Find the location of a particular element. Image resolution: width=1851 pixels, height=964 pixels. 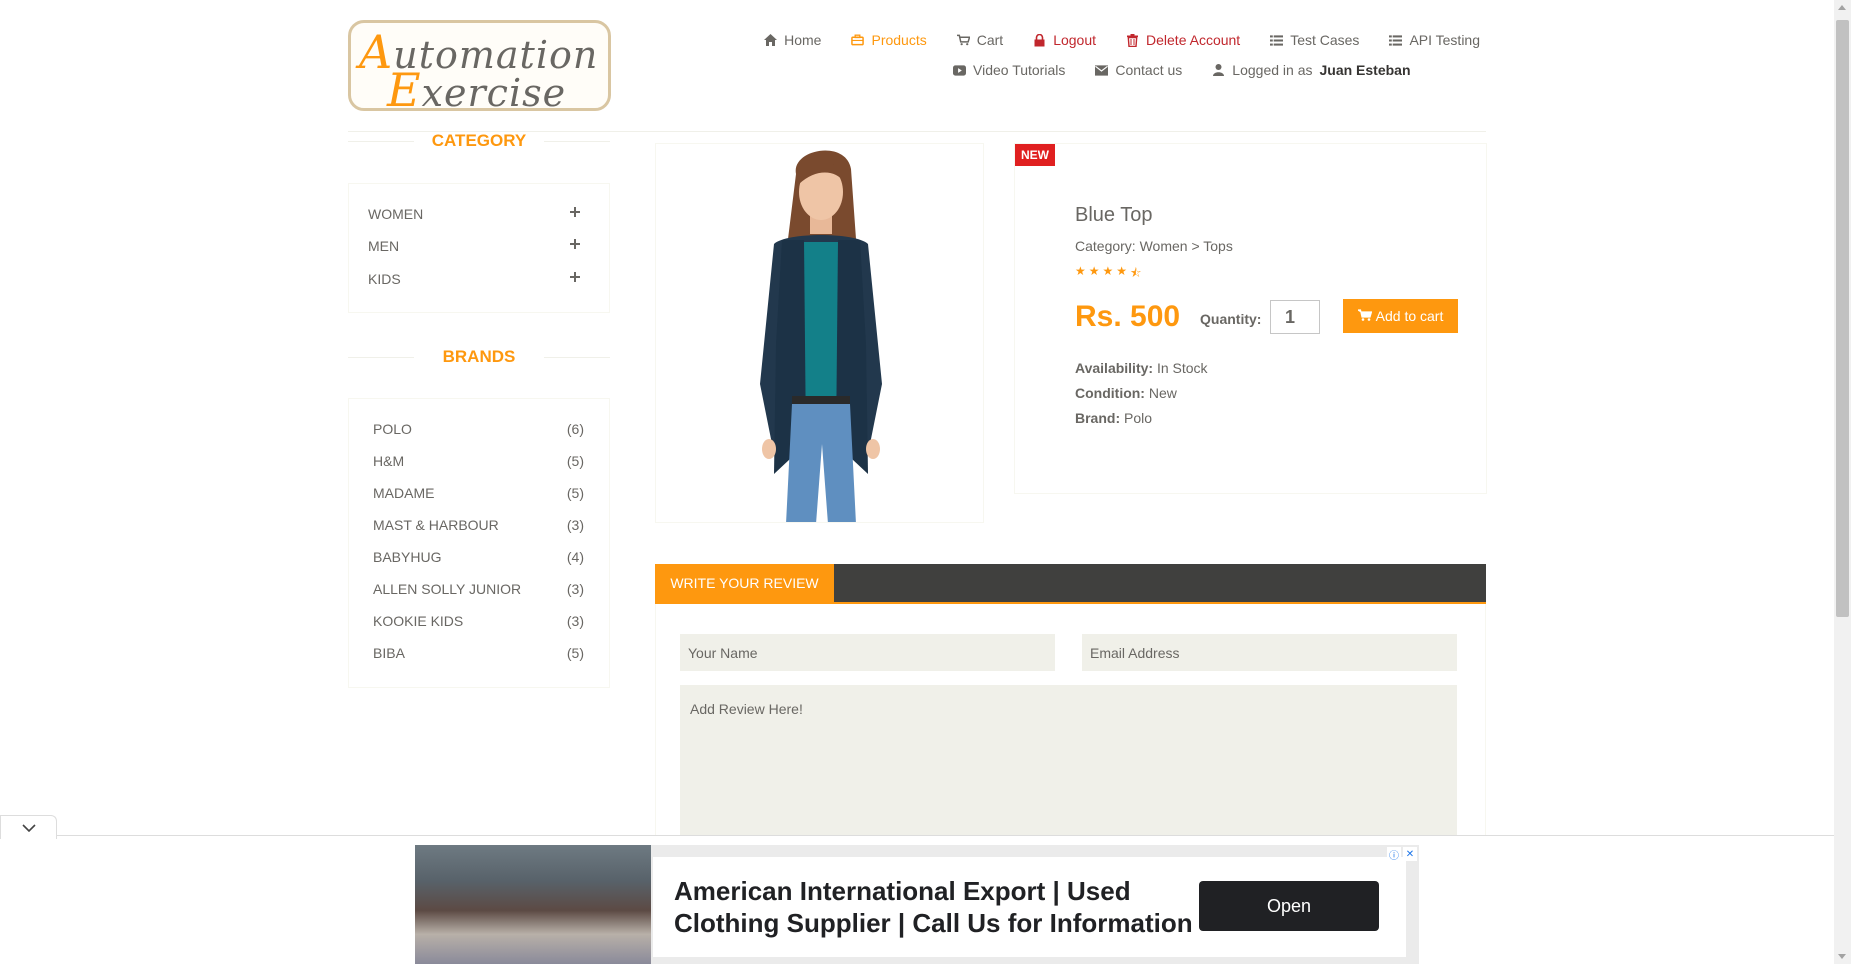

logged-in-prefix: Logged in as is located at coordinates (1272, 70).